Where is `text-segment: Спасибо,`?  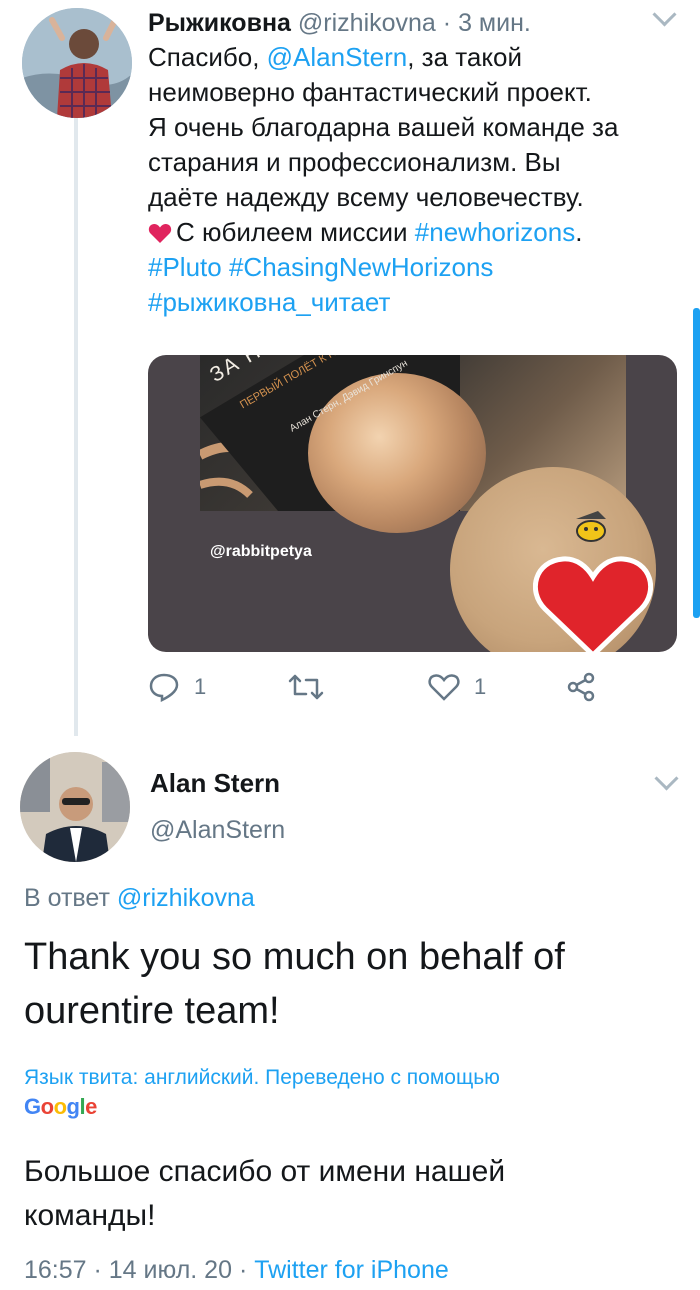 text-segment: Спасибо, is located at coordinates (207, 57).